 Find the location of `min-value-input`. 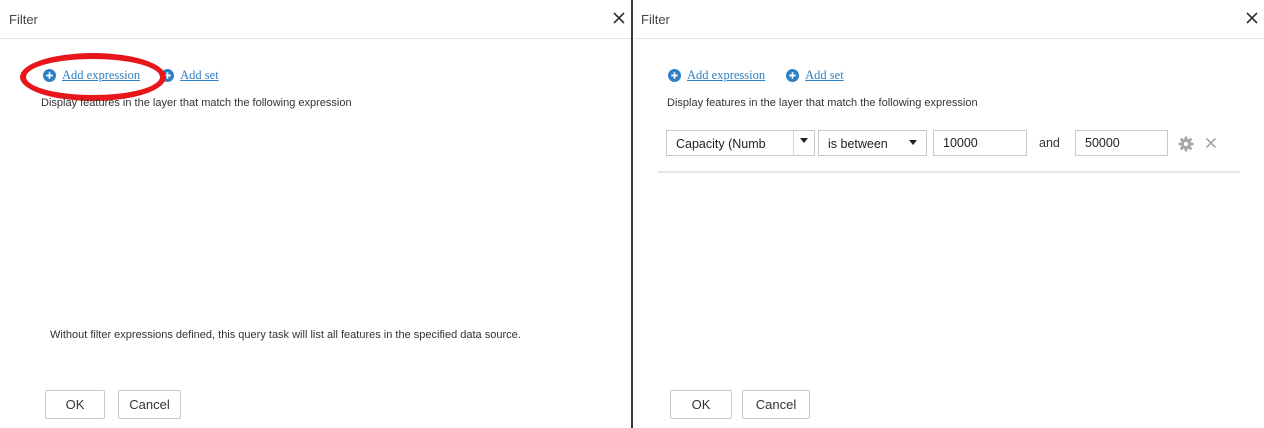

min-value-input is located at coordinates (980, 143).